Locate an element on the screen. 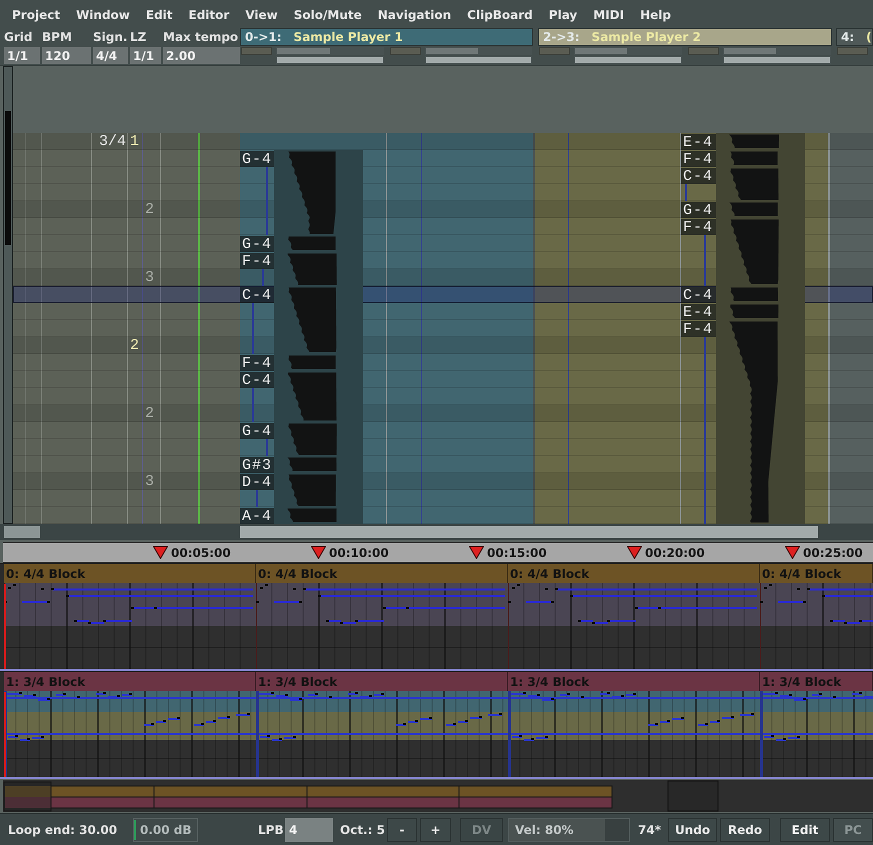 The height and width of the screenshot is (845, 873). setting-label: Sign. is located at coordinates (110, 37).